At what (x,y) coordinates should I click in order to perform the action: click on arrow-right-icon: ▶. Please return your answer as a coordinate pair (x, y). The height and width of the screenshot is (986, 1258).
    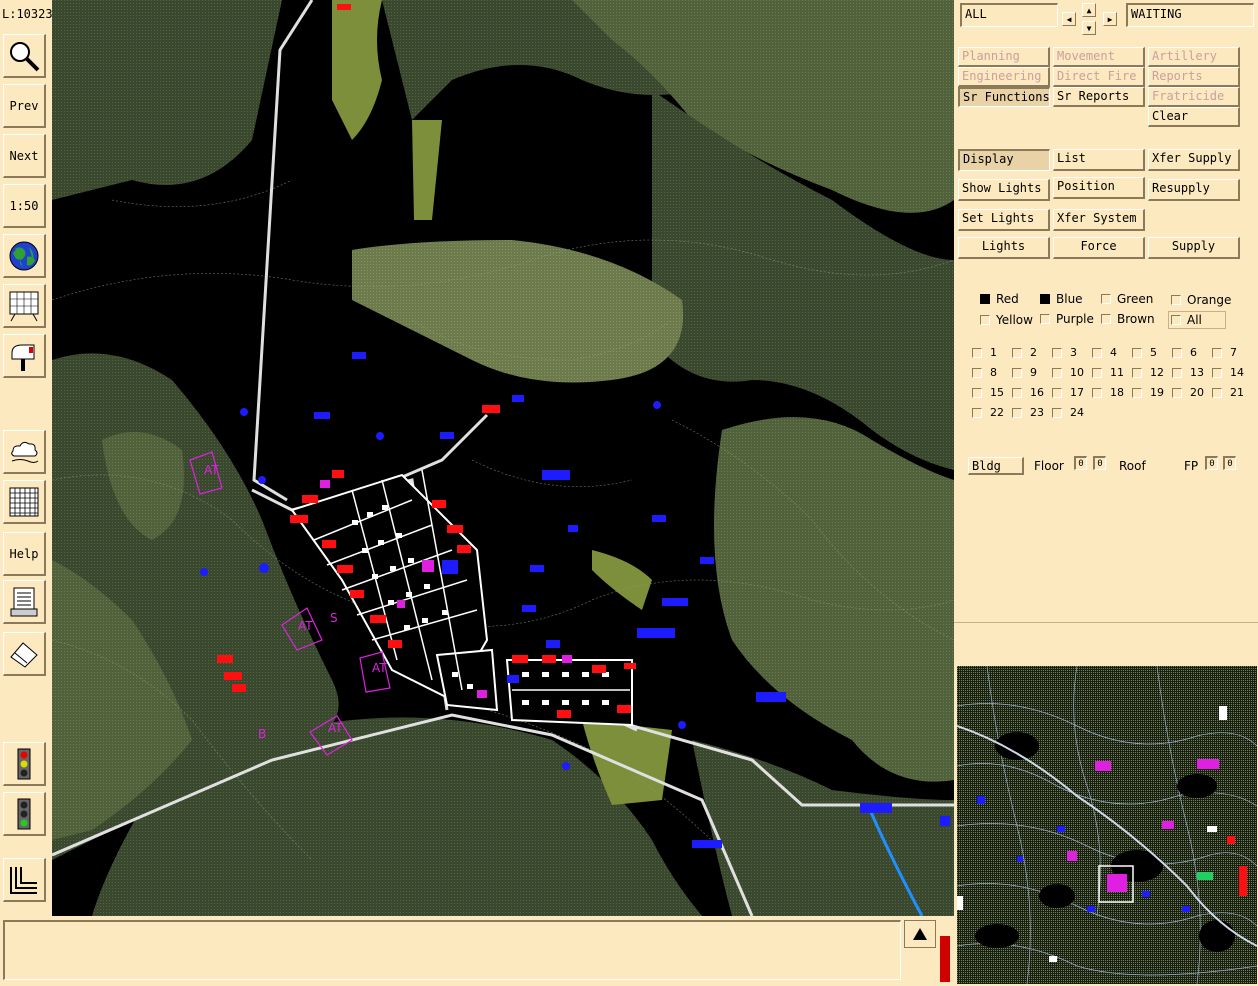
    Looking at the image, I should click on (1110, 19).